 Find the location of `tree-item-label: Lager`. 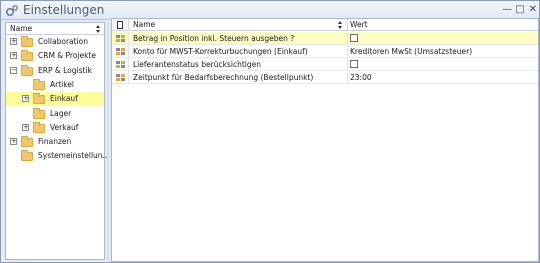

tree-item-label: Lager is located at coordinates (61, 113).